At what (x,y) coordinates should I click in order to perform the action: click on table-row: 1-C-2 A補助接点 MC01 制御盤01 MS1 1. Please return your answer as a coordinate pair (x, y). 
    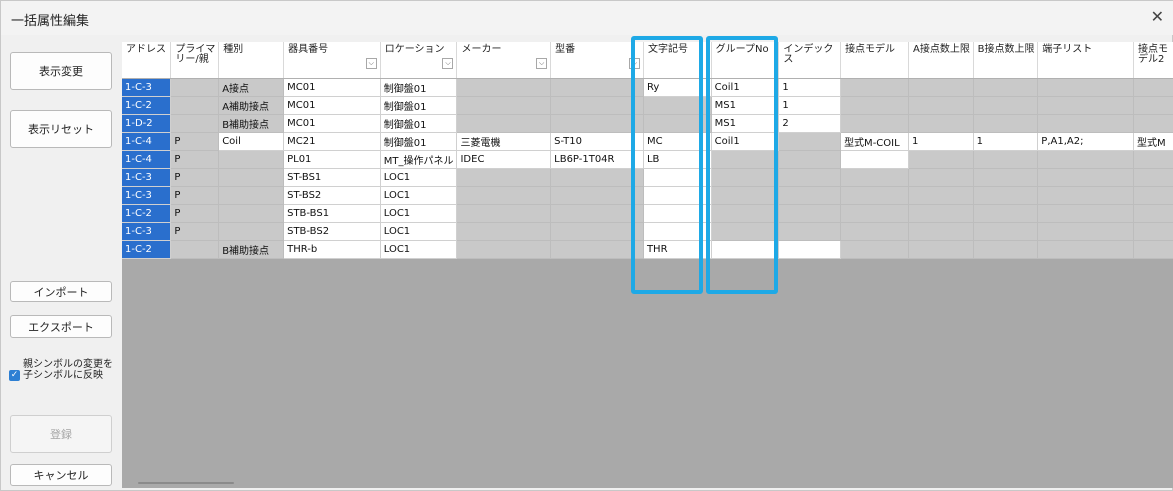
    Looking at the image, I should click on (647, 105).